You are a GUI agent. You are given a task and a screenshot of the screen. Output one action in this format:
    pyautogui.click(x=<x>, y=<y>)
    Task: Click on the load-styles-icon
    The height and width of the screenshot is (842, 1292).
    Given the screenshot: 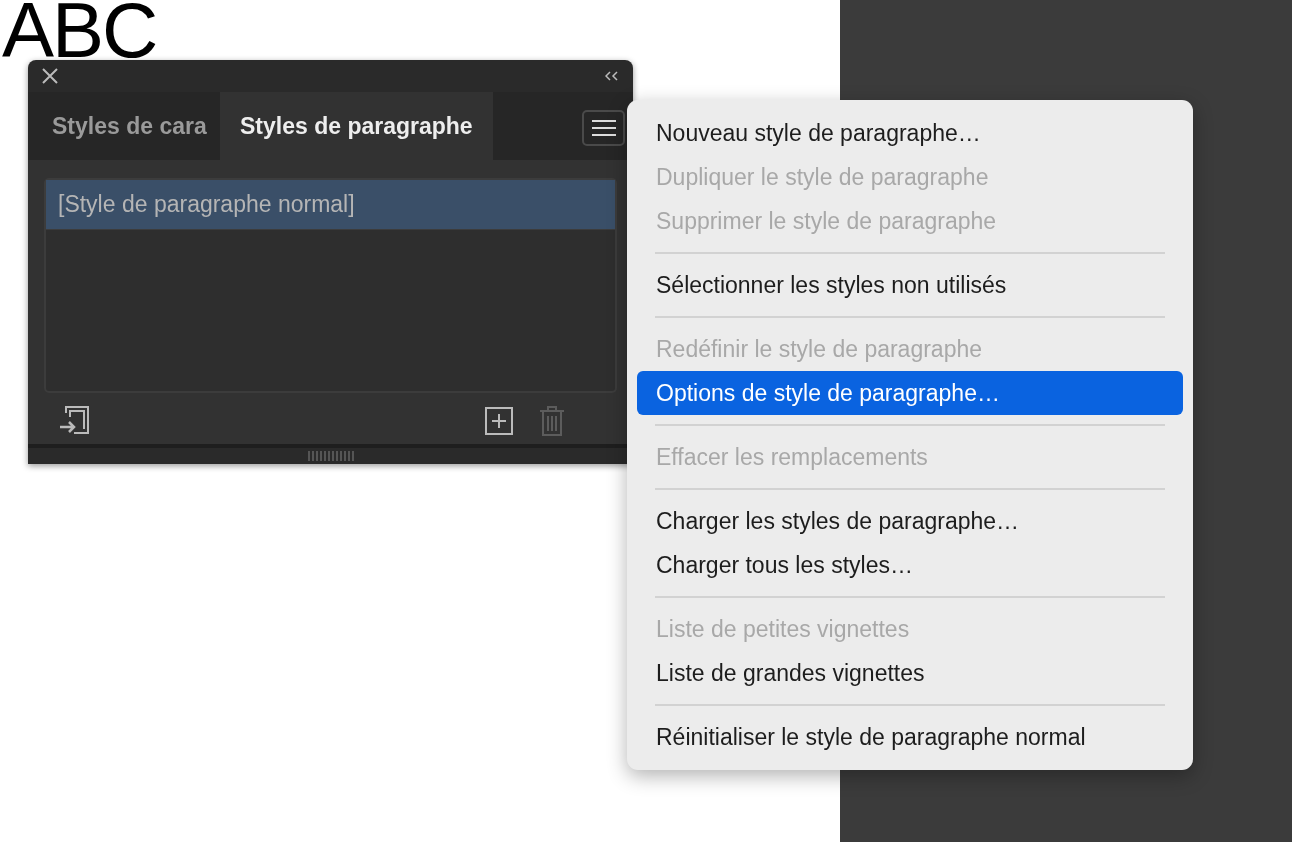 What is the action you would take?
    pyautogui.click(x=75, y=421)
    